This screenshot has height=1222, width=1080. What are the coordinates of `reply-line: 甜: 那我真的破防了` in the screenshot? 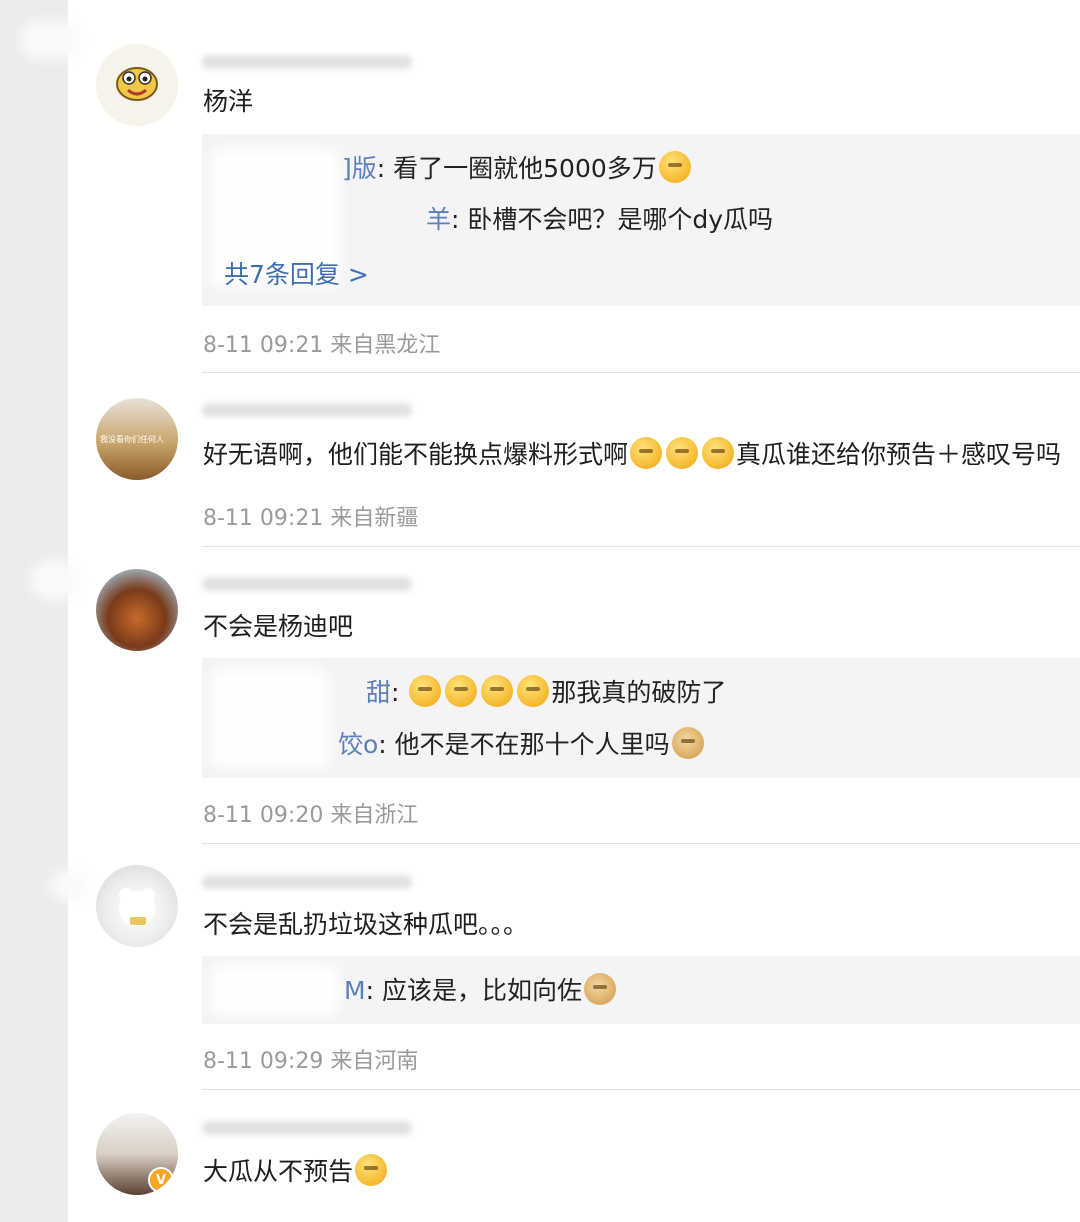 It's located at (546, 692).